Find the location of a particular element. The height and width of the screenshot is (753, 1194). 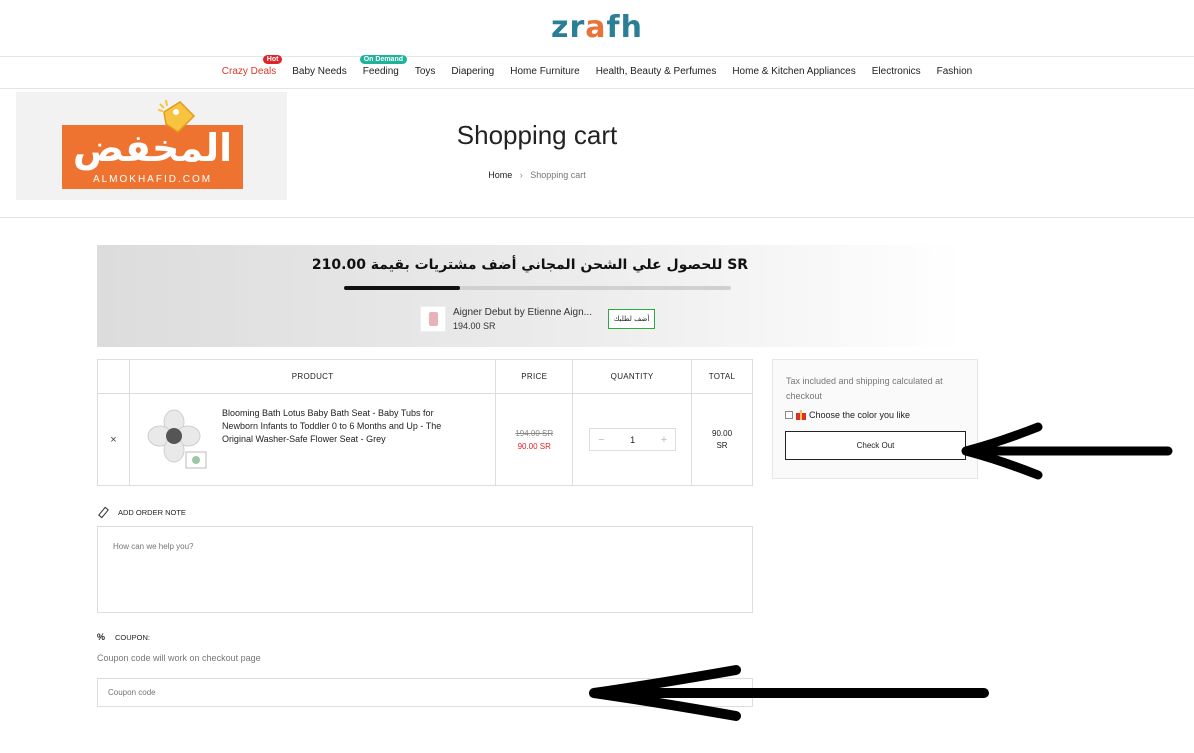

color-option-label: Choose the color you like is located at coordinates (860, 415).